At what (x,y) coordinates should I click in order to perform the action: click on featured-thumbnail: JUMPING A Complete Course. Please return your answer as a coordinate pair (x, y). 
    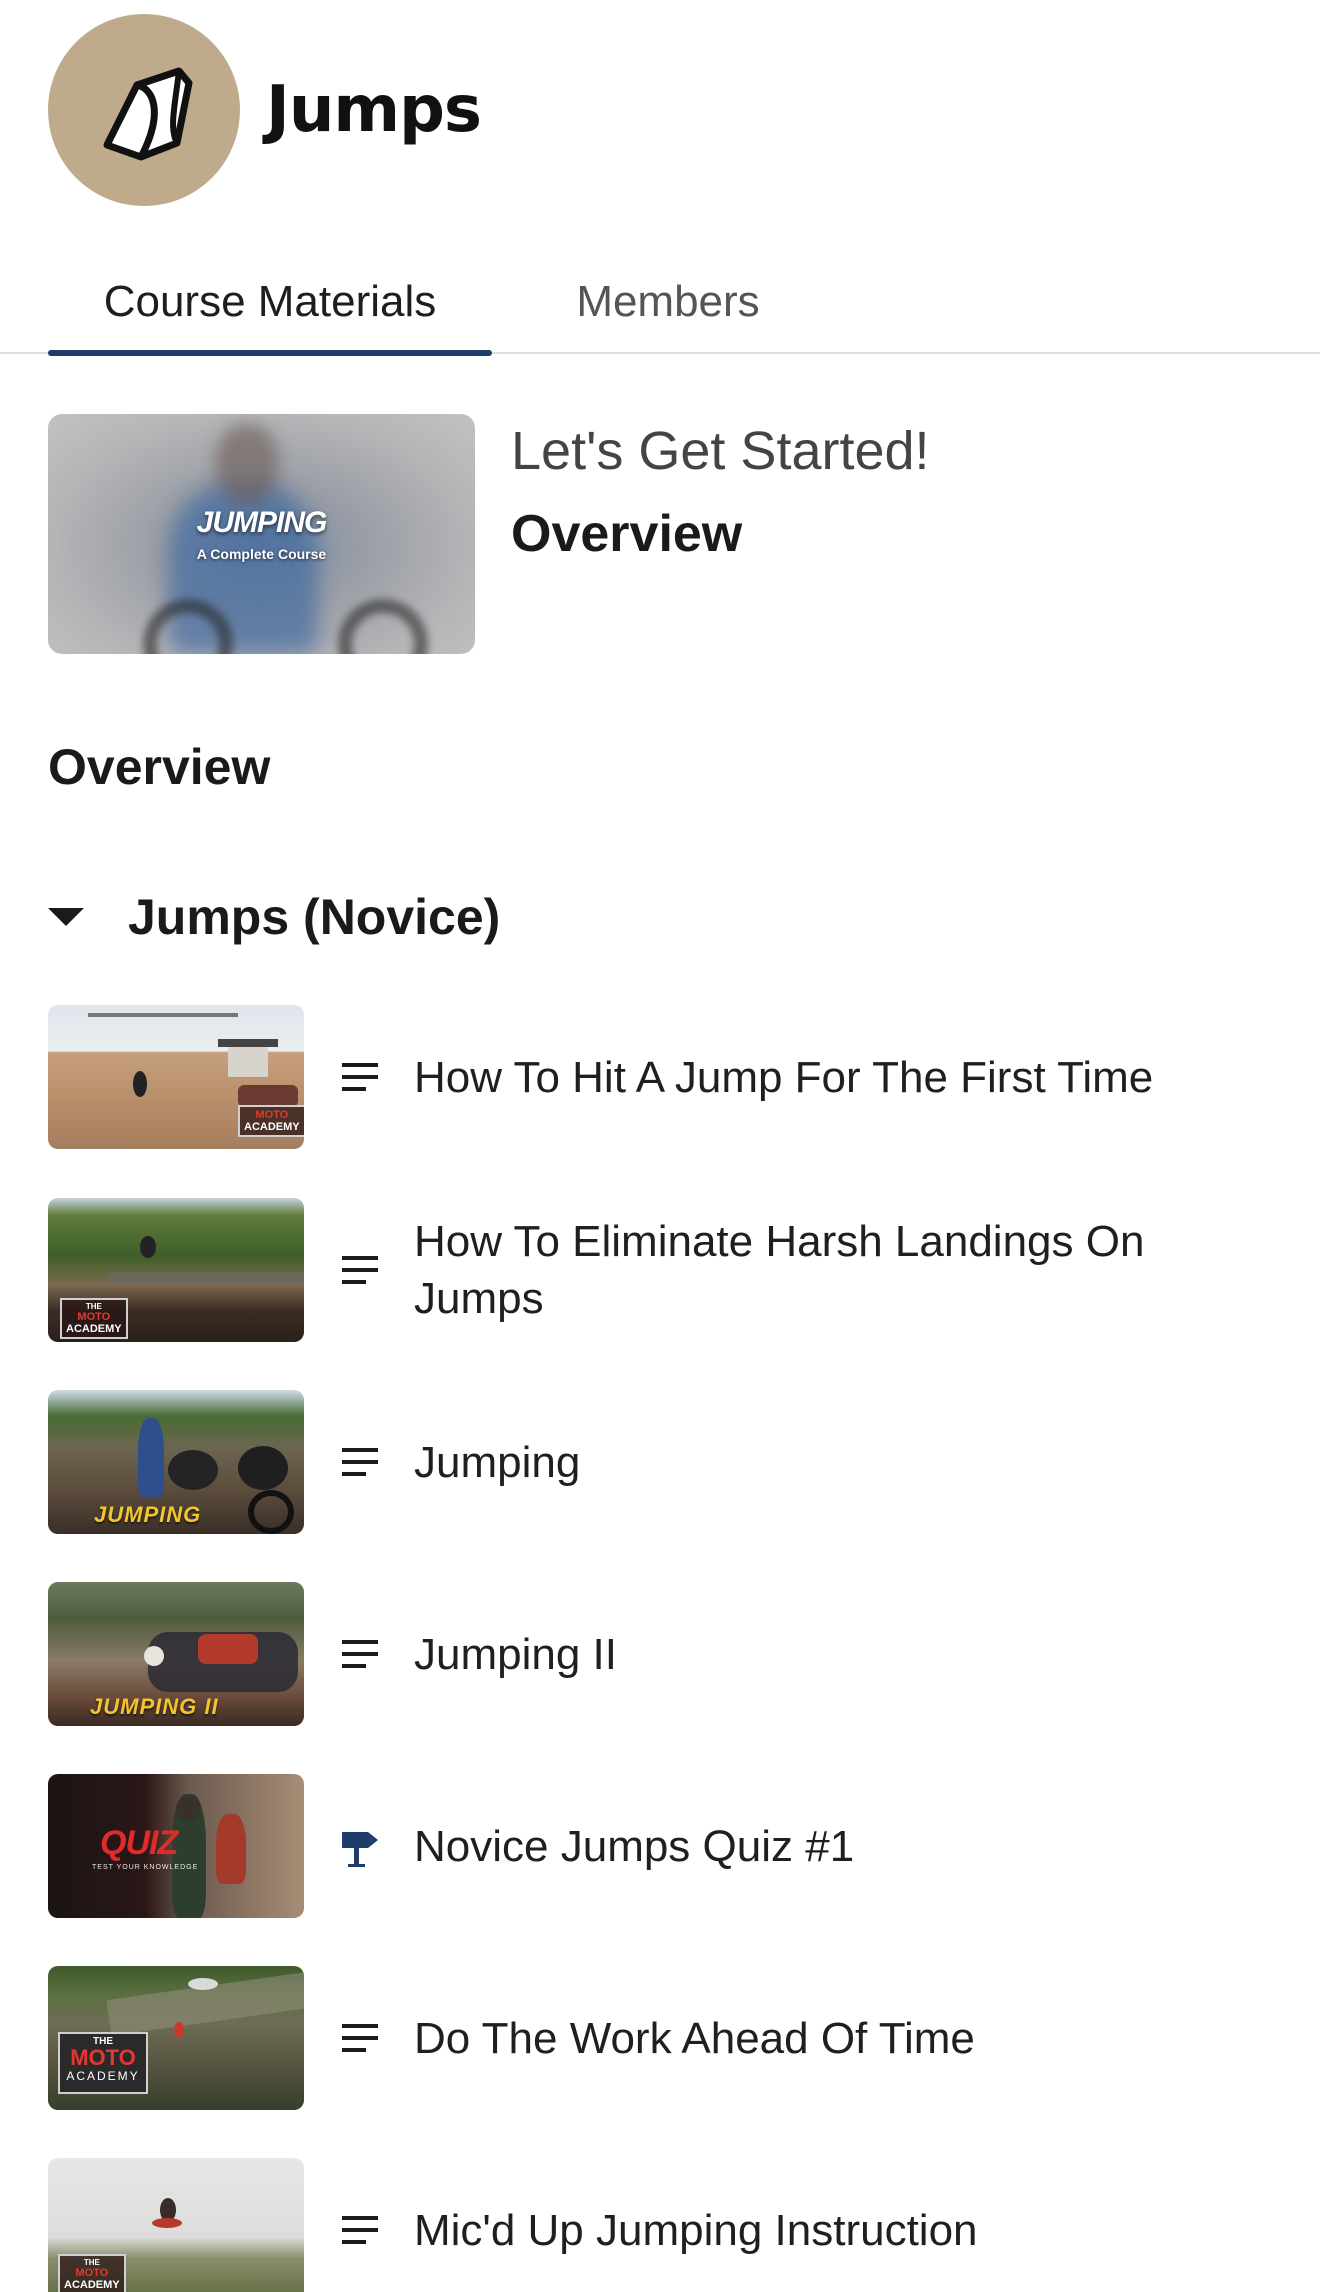
    Looking at the image, I should click on (261, 534).